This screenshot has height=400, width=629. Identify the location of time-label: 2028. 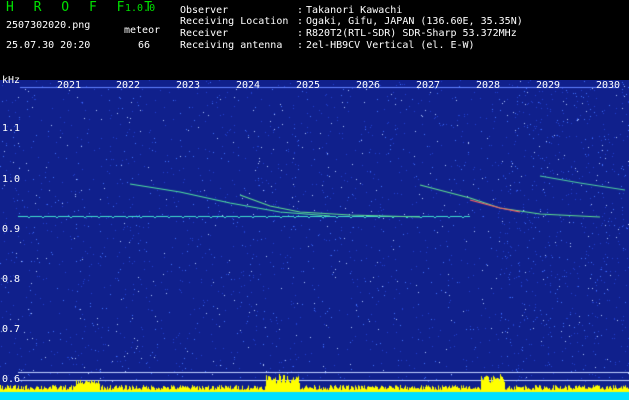
(488, 85).